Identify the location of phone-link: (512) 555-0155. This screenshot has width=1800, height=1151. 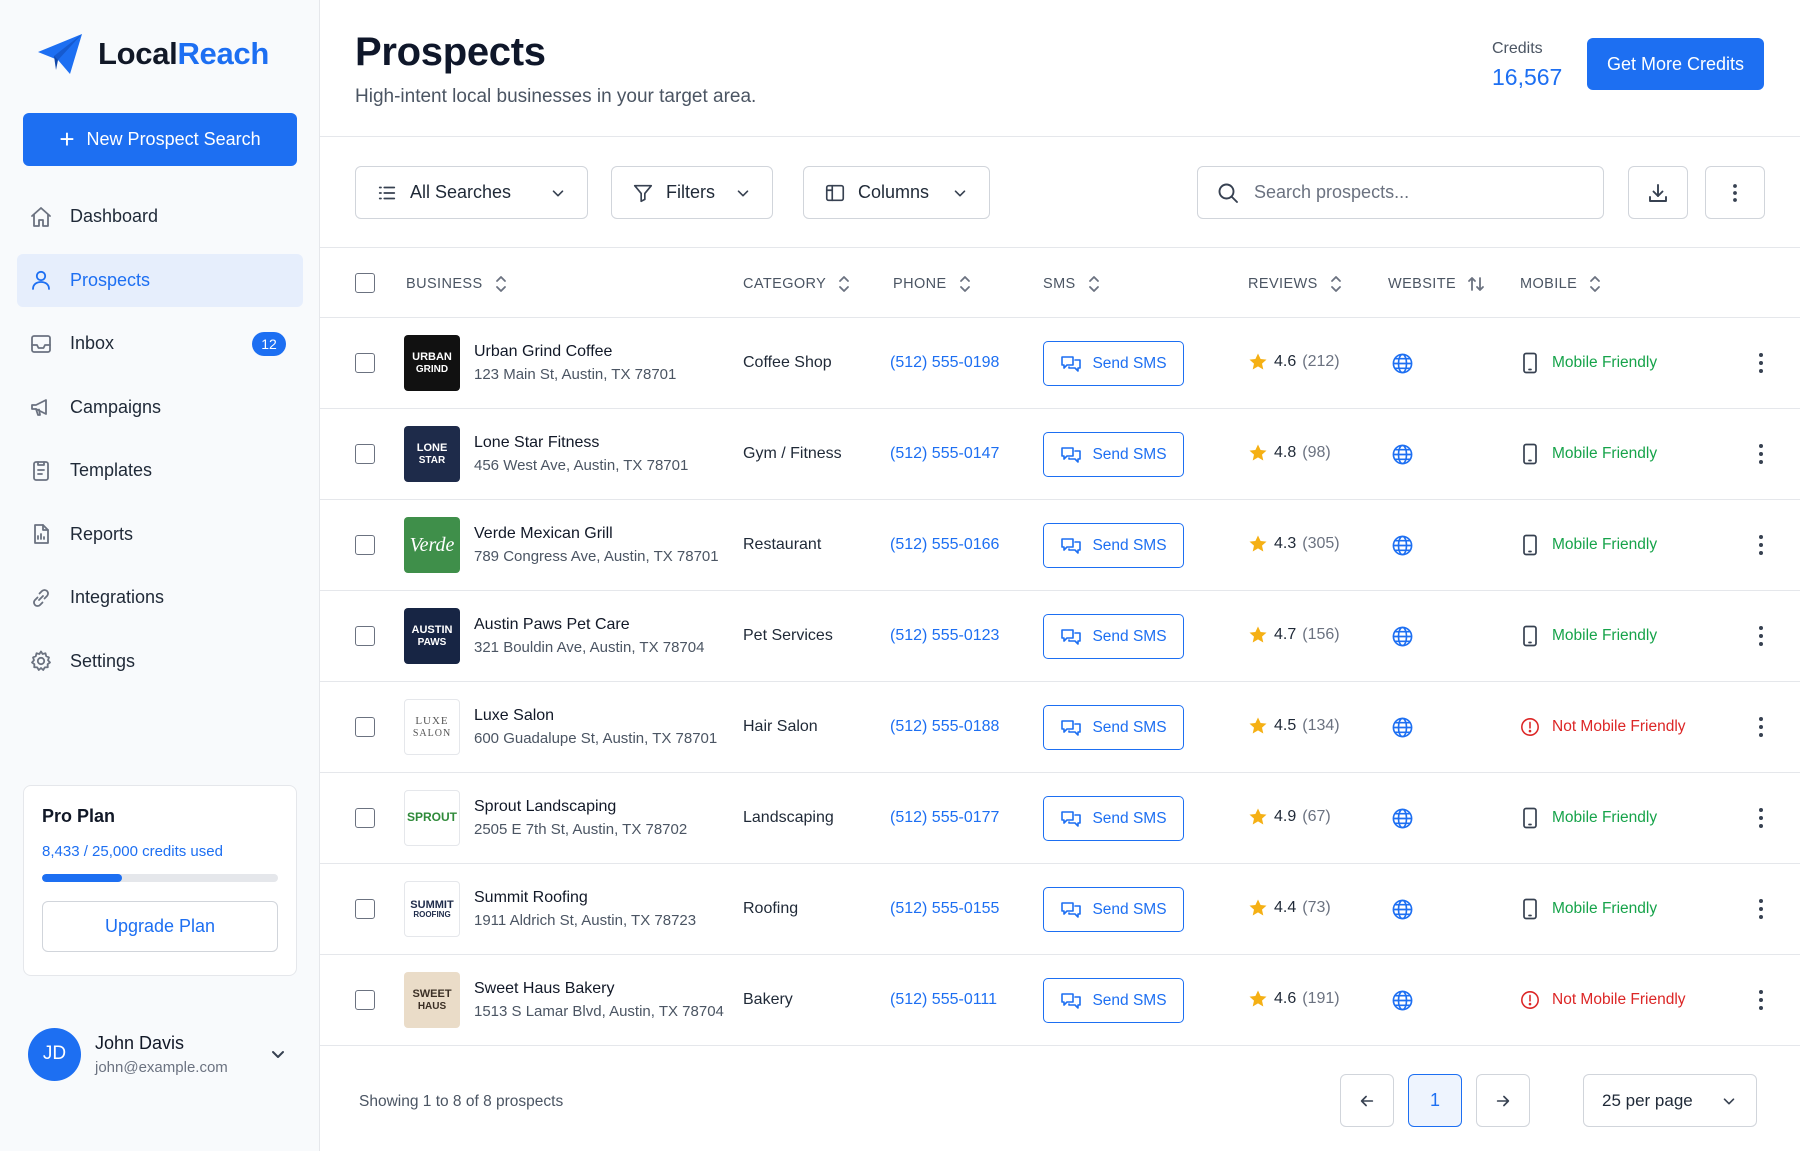
(944, 909).